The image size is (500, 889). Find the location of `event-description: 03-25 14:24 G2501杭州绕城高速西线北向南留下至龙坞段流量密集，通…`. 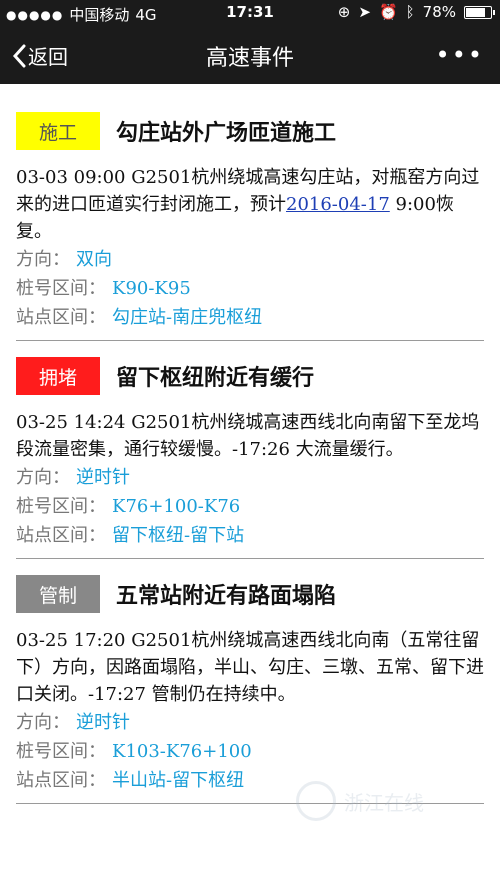

event-description: 03-25 14:24 G2501杭州绕城高速西线北向南留下至龙坞段流量密集，通… is located at coordinates (248, 436).